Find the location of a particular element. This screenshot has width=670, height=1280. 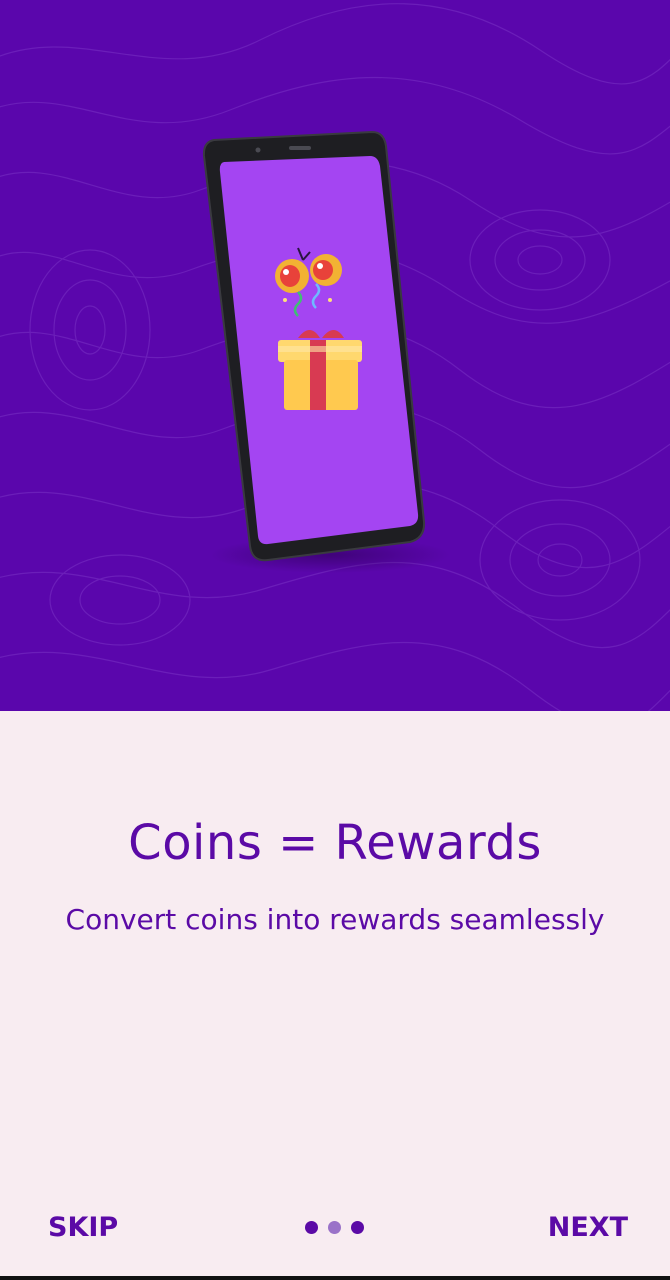

phone-illustration is located at coordinates (326, 351).